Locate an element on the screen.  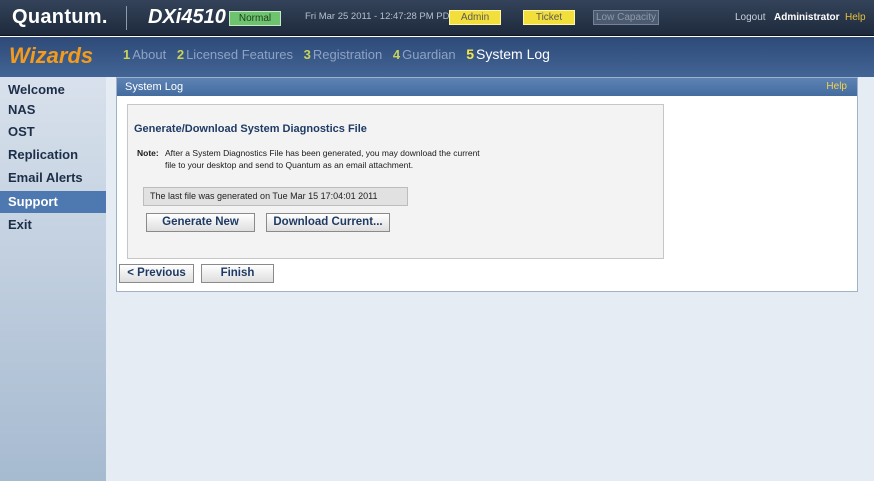
sidebar-item-welcome: Welcome is located at coordinates (53, 90).